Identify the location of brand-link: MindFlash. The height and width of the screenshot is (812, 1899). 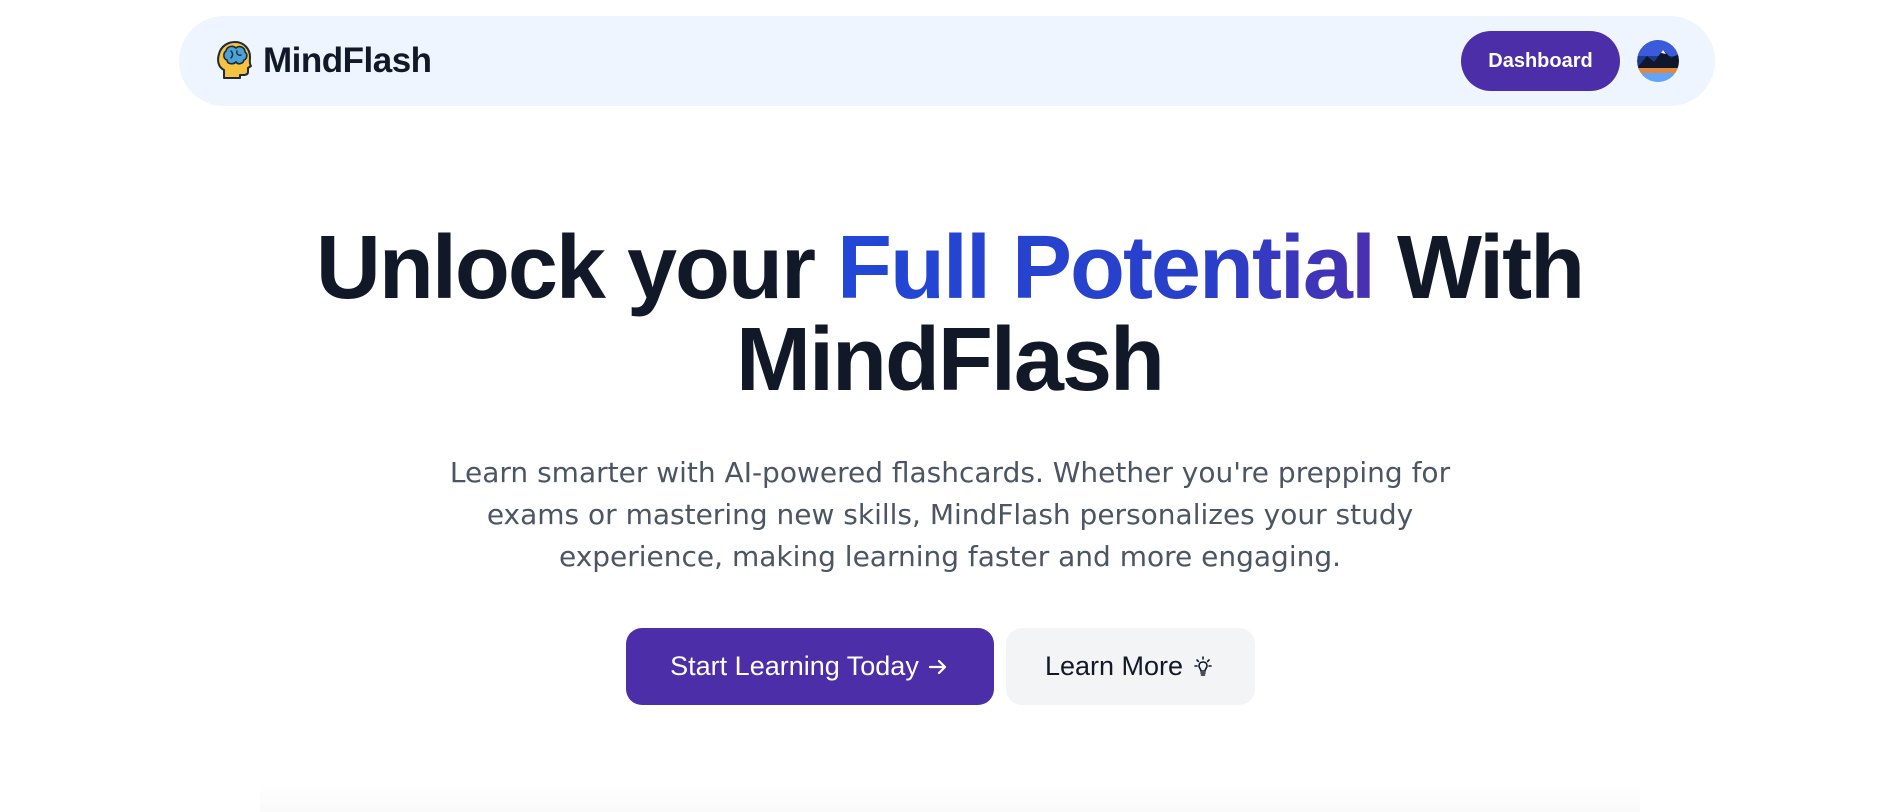
(323, 61).